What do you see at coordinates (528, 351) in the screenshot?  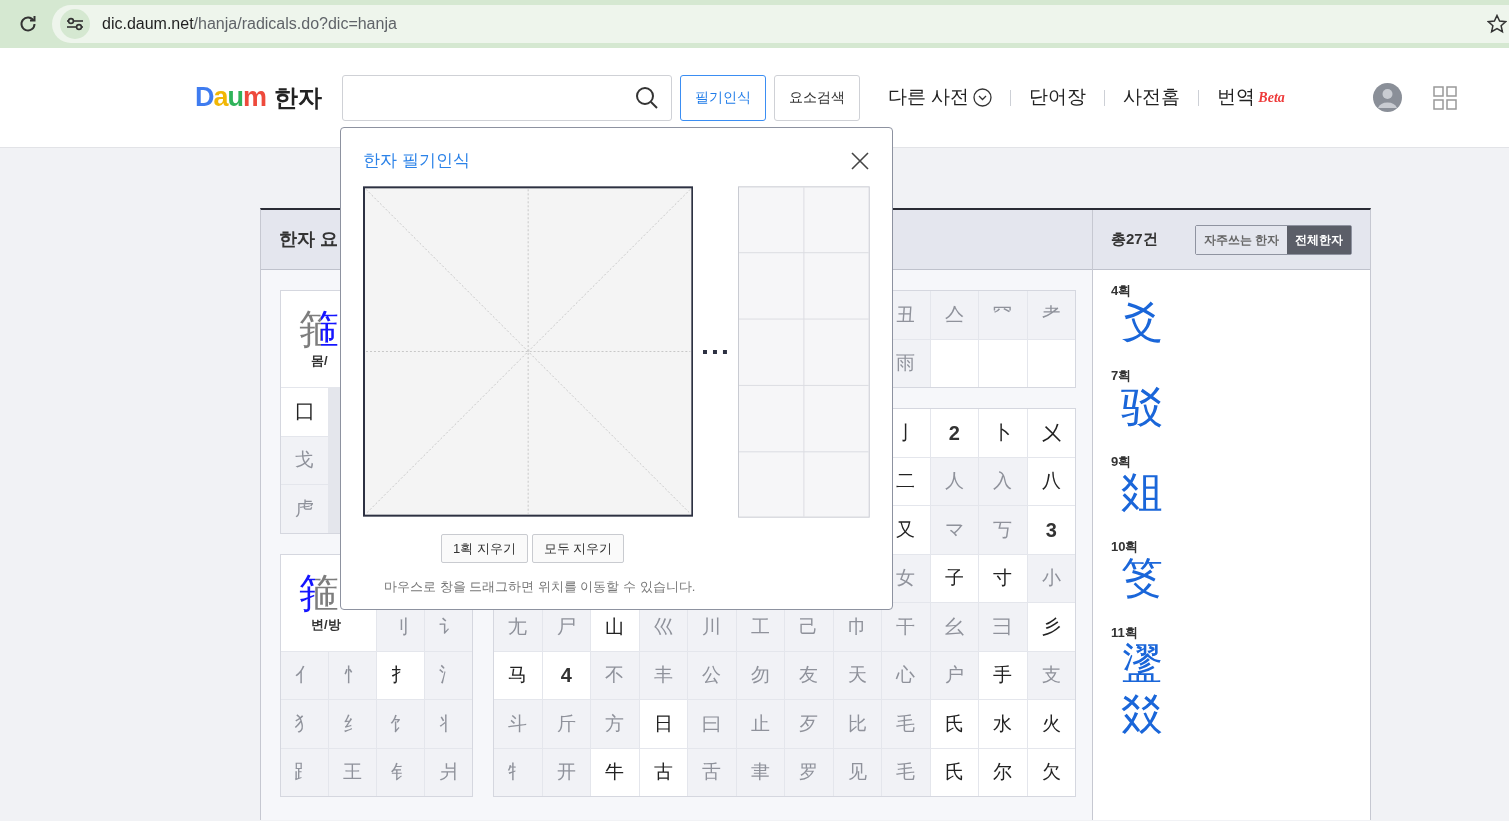 I see `drawing-pad` at bounding box center [528, 351].